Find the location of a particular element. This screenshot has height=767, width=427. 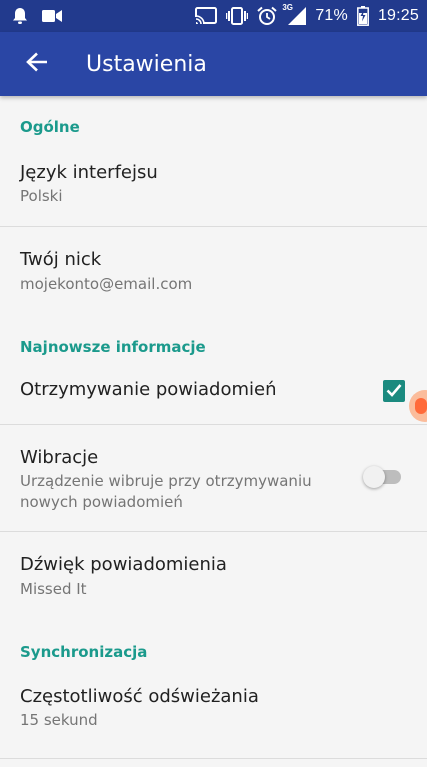

setting-notifications-title: Otrzymywanie powiadomień is located at coordinates (148, 389).